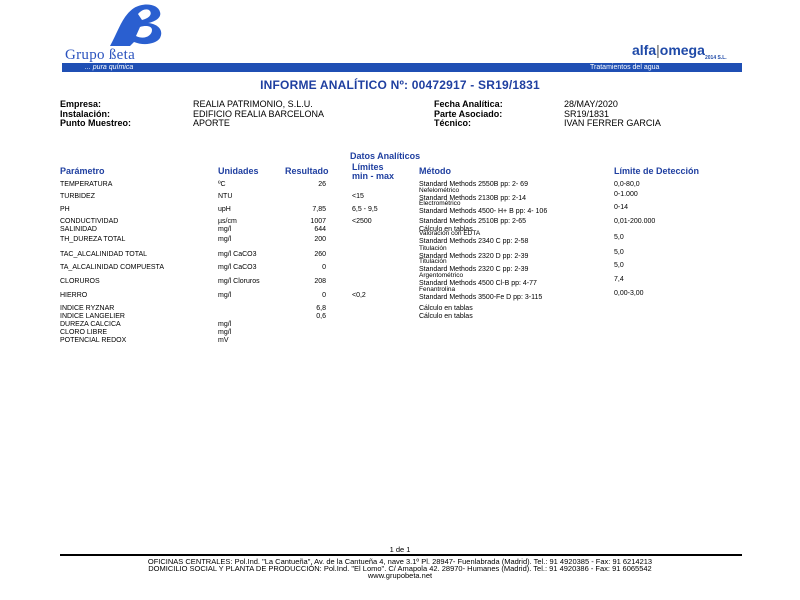  What do you see at coordinates (80, 281) in the screenshot?
I see `row-parametro: CLORUROS` at bounding box center [80, 281].